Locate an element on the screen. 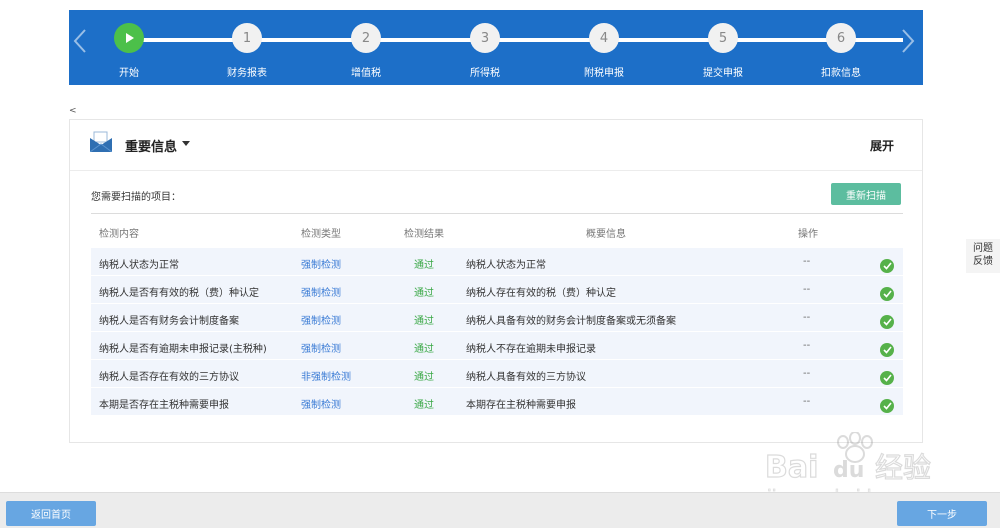  step-3: 3 所得税 is located at coordinates (485, 51).